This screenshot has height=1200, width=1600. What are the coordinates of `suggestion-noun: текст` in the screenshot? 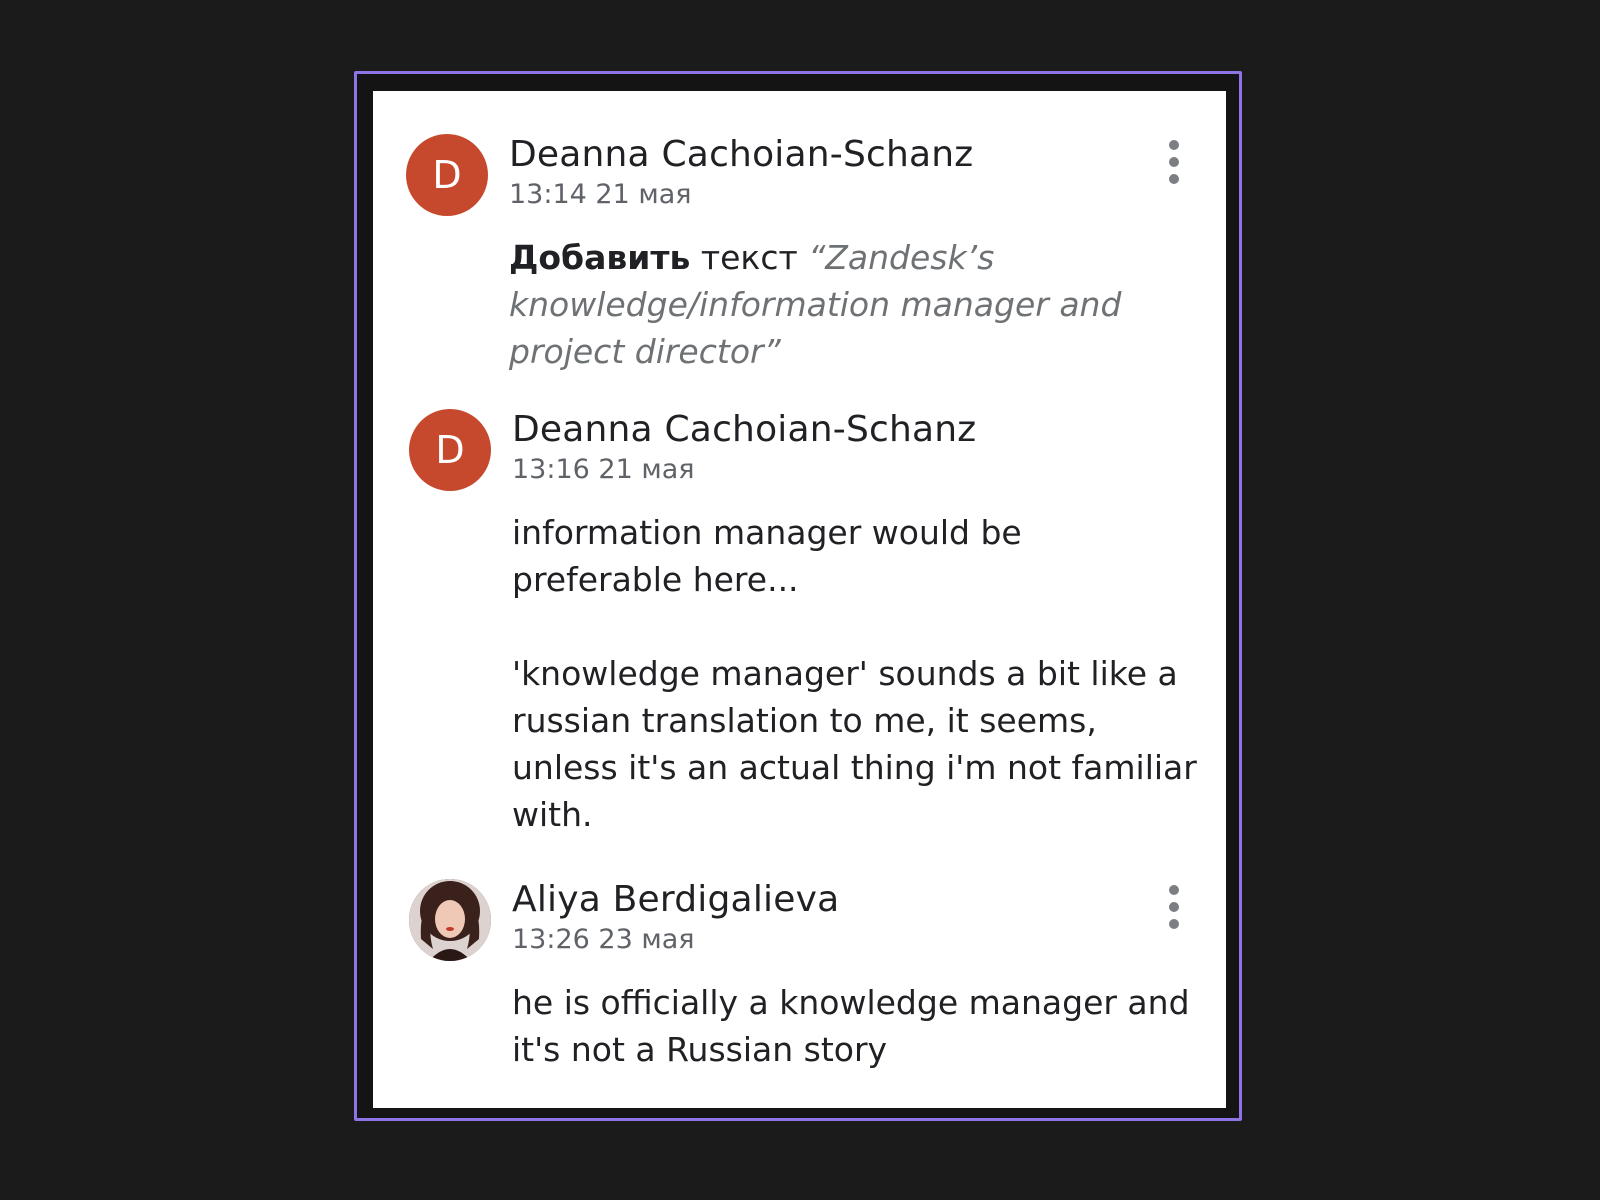 It's located at (749, 257).